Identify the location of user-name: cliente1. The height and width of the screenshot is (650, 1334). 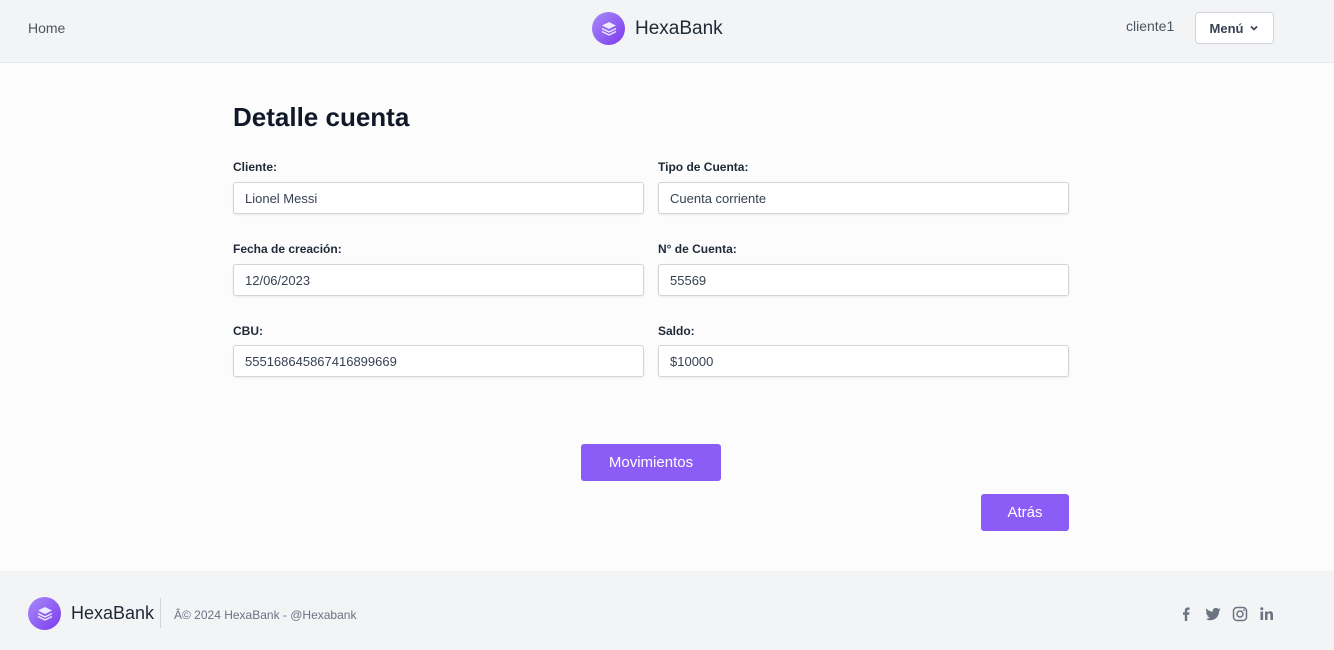
(1150, 26).